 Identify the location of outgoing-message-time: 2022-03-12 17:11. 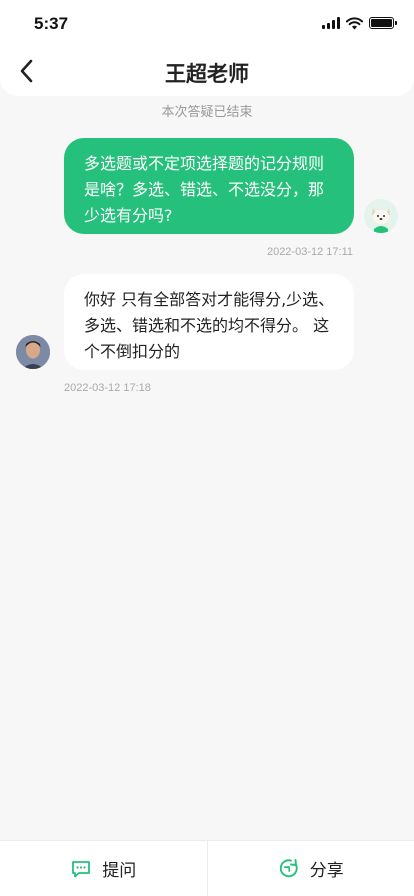
(309, 252).